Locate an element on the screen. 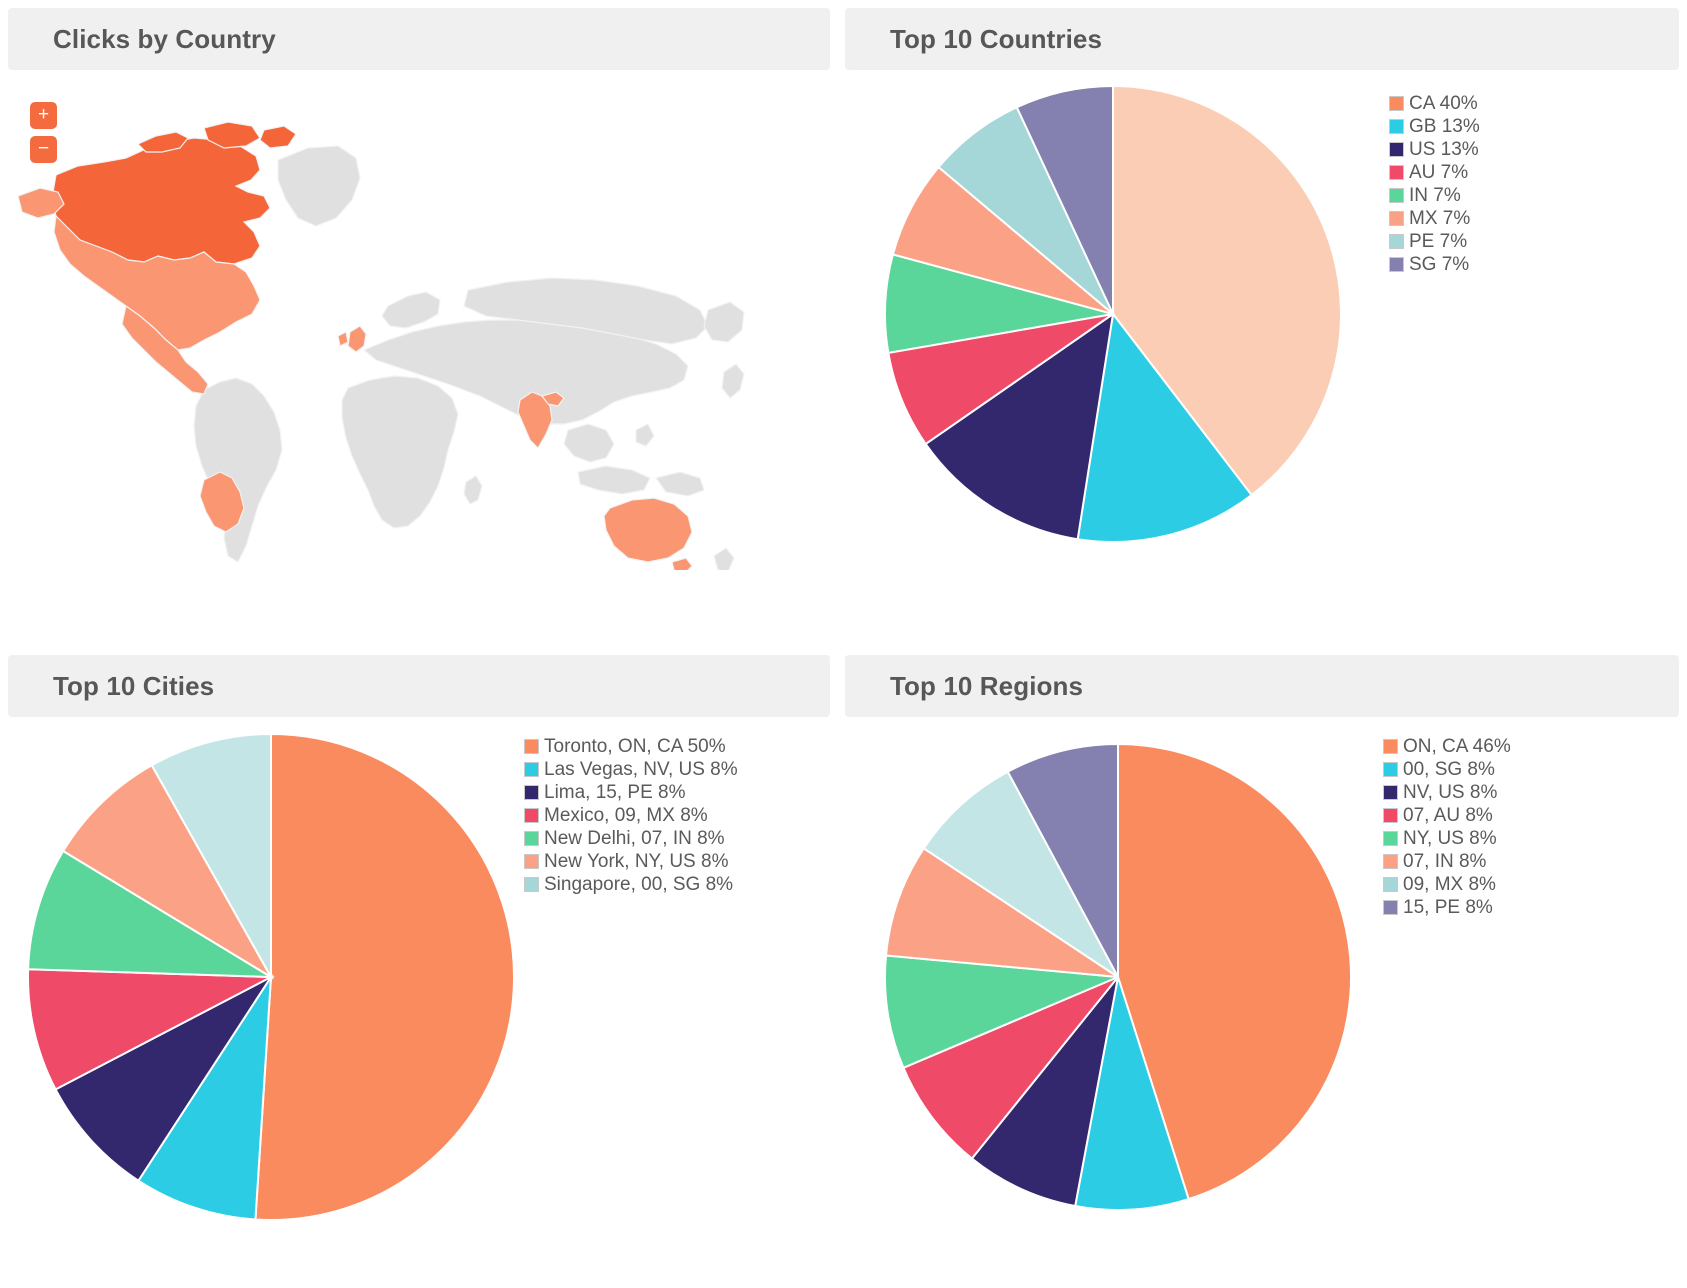 This screenshot has width=1687, height=1288. legend-item-label: Toronto, ON, CA 50% is located at coordinates (635, 746).